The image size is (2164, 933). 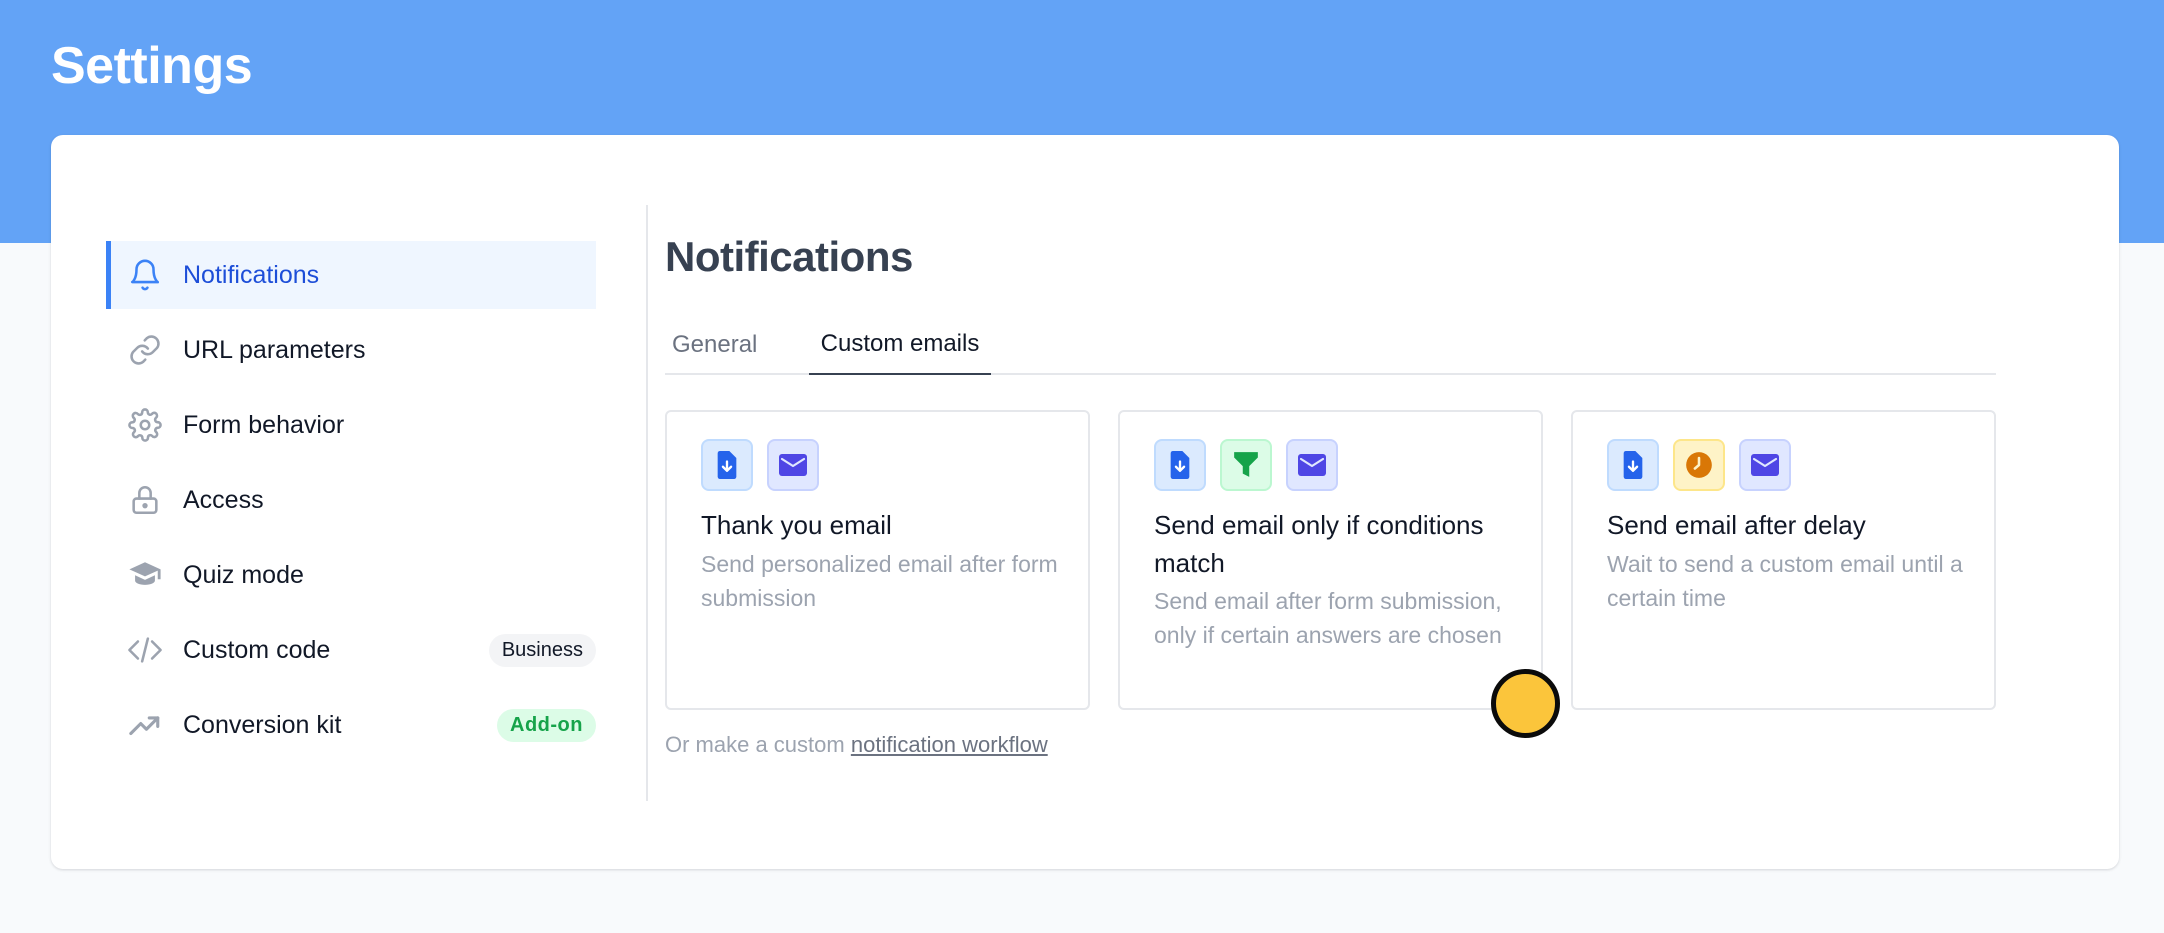 I want to click on clock-icon, so click(x=1699, y=465).